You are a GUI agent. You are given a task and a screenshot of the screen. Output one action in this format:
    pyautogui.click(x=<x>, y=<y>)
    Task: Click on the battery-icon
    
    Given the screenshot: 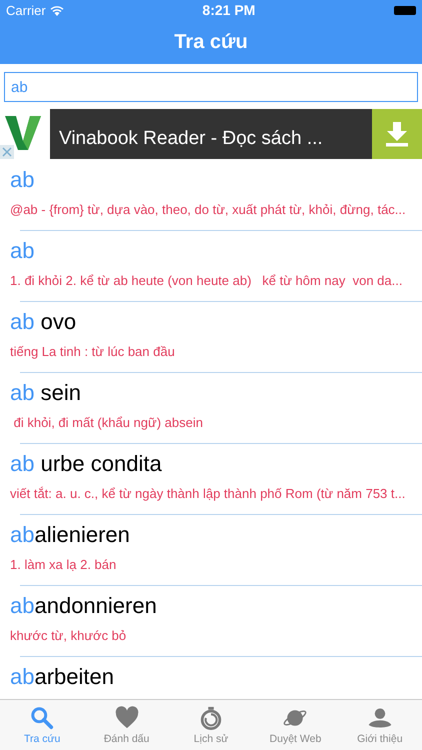 What is the action you would take?
    pyautogui.click(x=405, y=10)
    